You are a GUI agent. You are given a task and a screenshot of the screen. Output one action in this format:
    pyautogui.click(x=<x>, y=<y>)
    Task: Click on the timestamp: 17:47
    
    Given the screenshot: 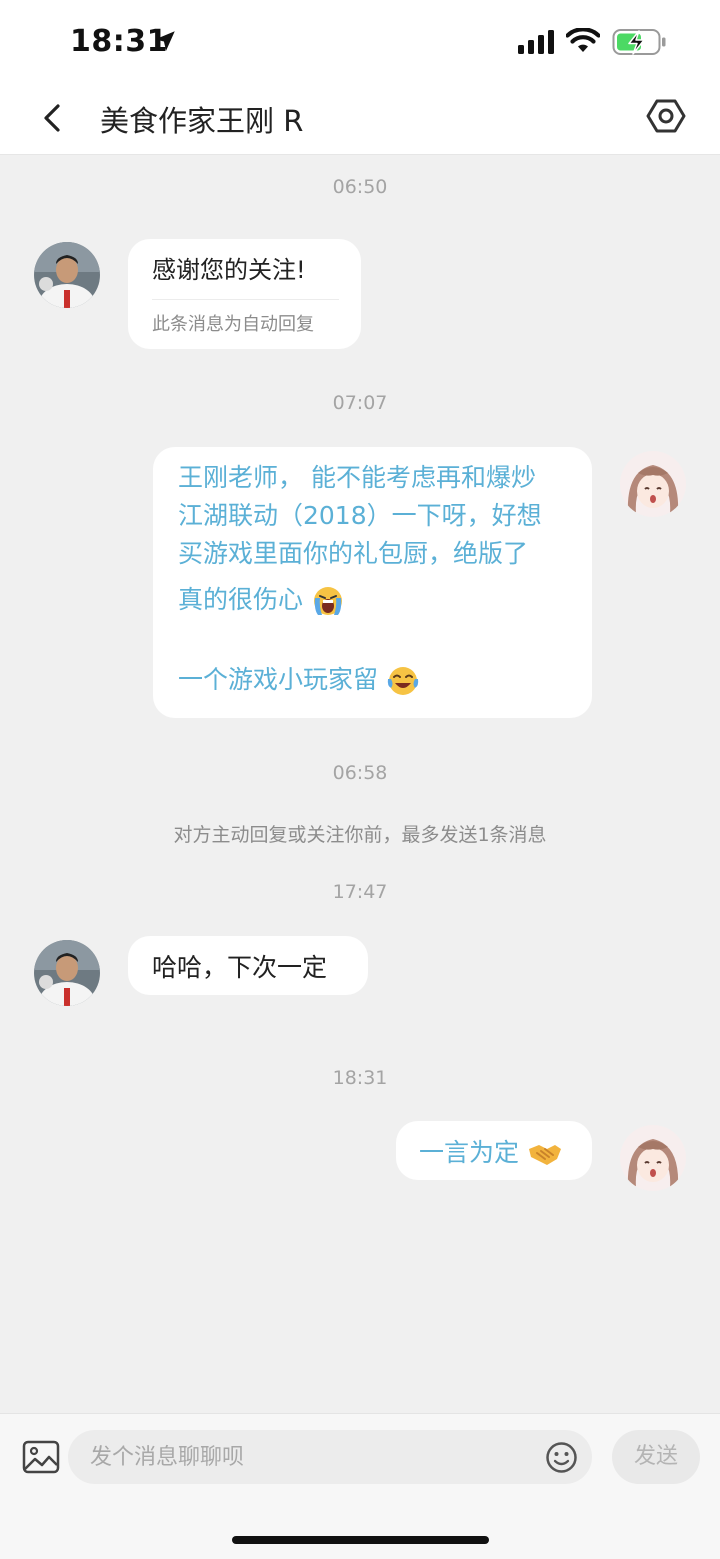 What is the action you would take?
    pyautogui.click(x=360, y=892)
    